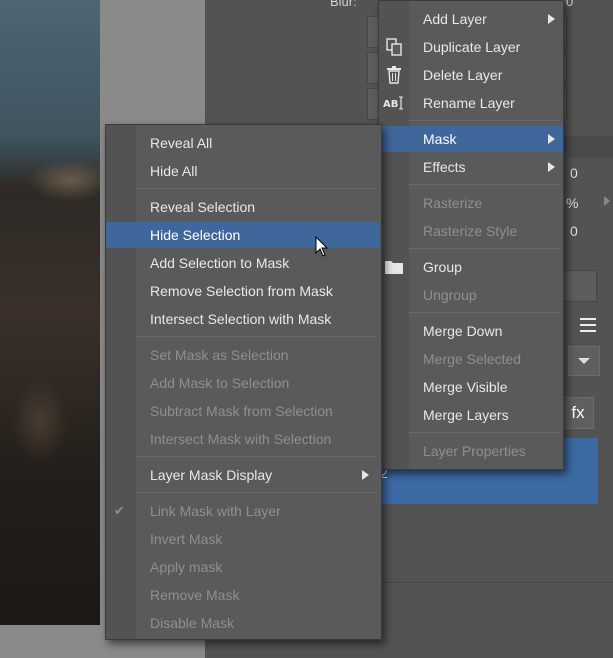 The image size is (613, 658). Describe the element at coordinates (572, 203) in the screenshot. I see `panel-value: %` at that location.